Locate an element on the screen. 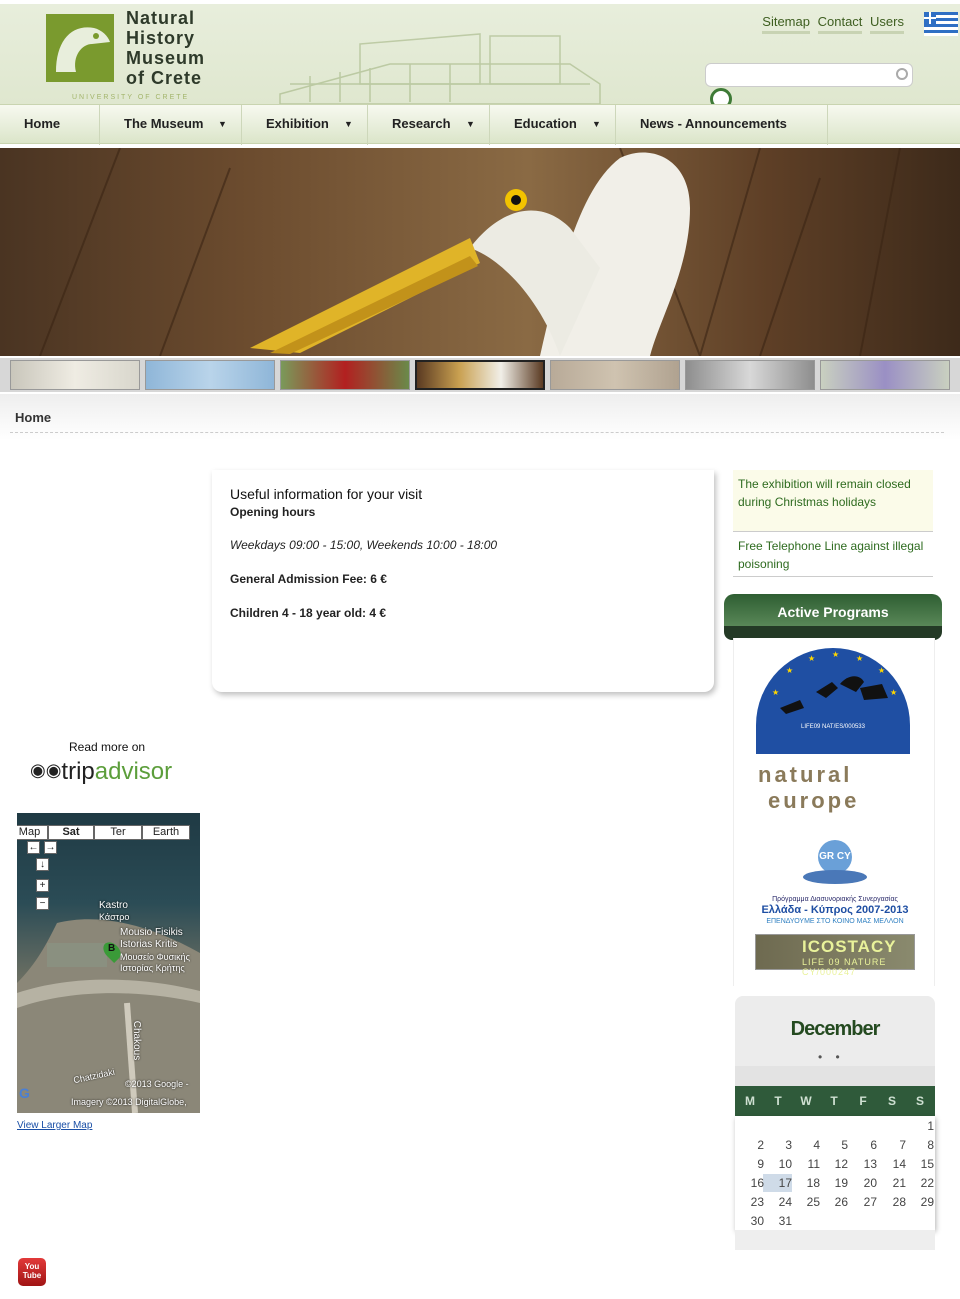 This screenshot has width=960, height=1299. calendar-day: 4 is located at coordinates (808, 1145).